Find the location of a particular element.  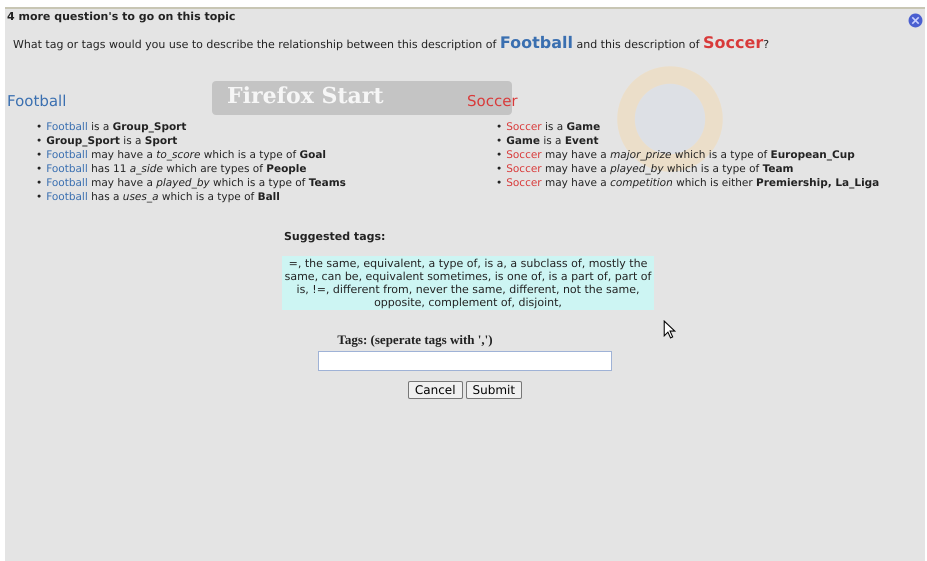

fact-item: Soccer may have a major_prize which is a type of European_Cup is located at coordinates (680, 155).